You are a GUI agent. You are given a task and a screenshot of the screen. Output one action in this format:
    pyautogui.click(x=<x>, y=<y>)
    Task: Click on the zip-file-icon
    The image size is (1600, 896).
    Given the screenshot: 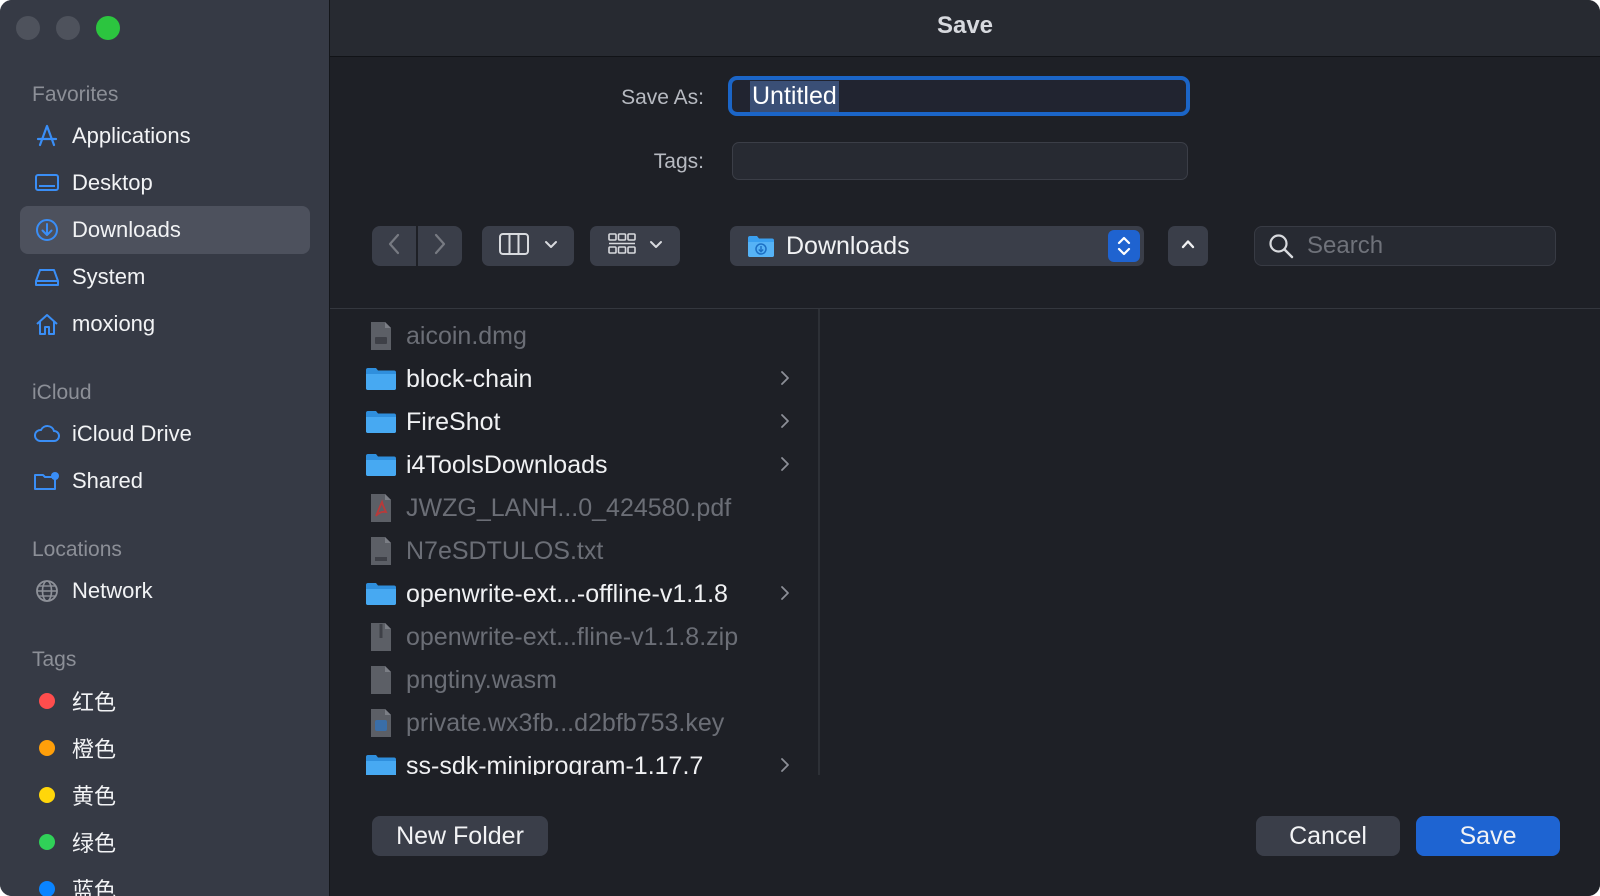 What is the action you would take?
    pyautogui.click(x=381, y=637)
    